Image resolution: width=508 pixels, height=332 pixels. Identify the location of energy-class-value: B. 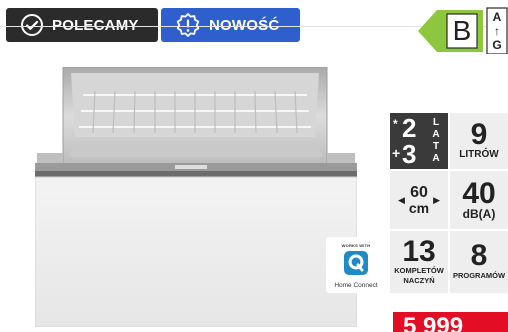
(462, 30).